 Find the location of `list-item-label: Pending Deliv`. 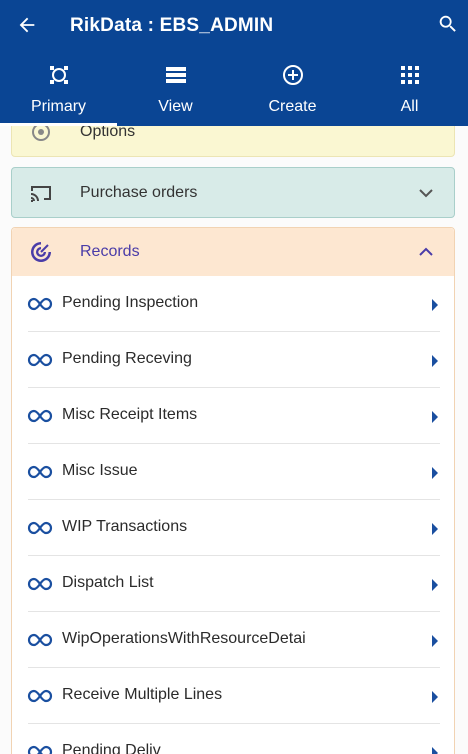

list-item-label: Pending Deliv is located at coordinates (111, 748).